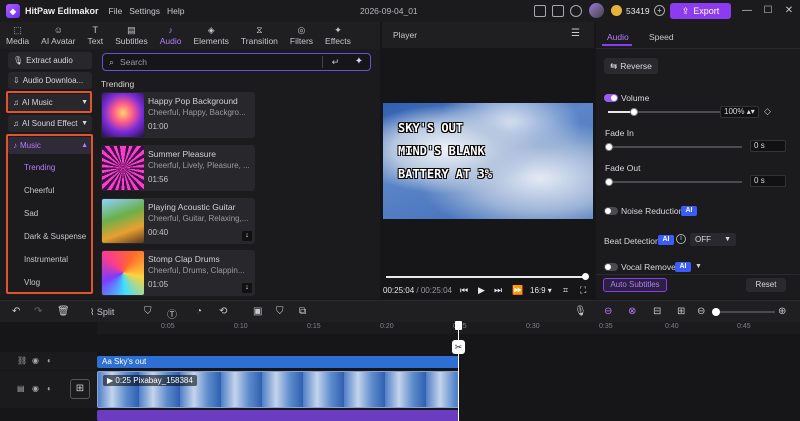  What do you see at coordinates (675, 182) in the screenshot?
I see `fade-out-slider` at bounding box center [675, 182].